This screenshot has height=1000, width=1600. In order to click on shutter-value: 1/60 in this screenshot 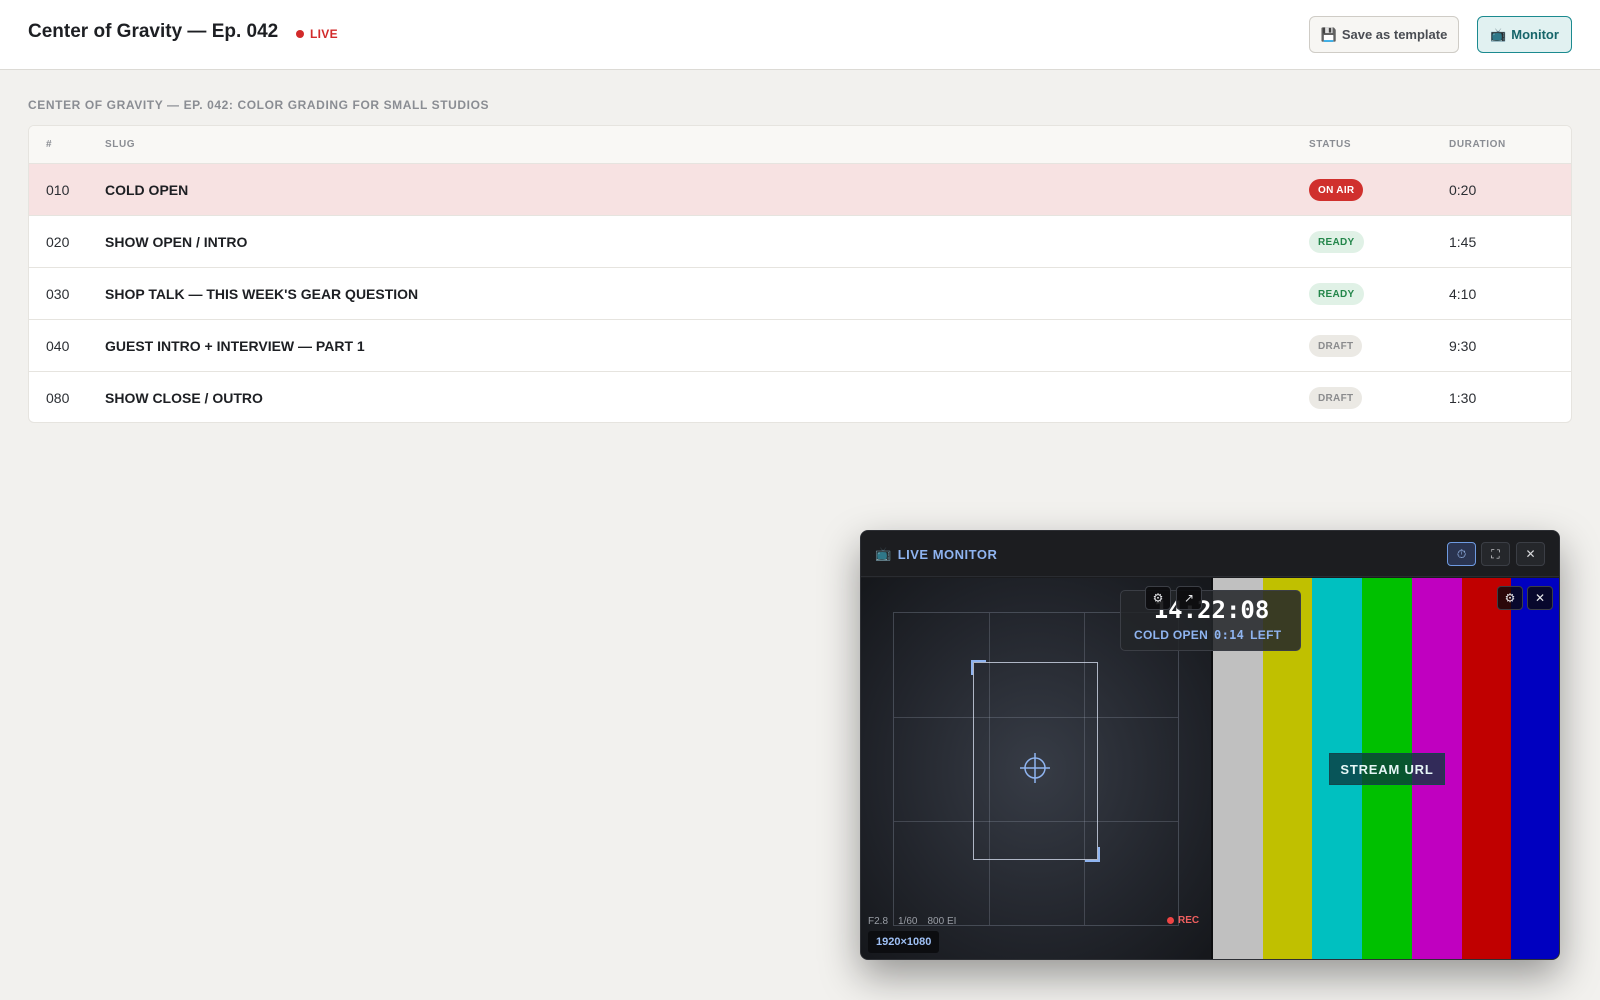, I will do `click(908, 921)`.